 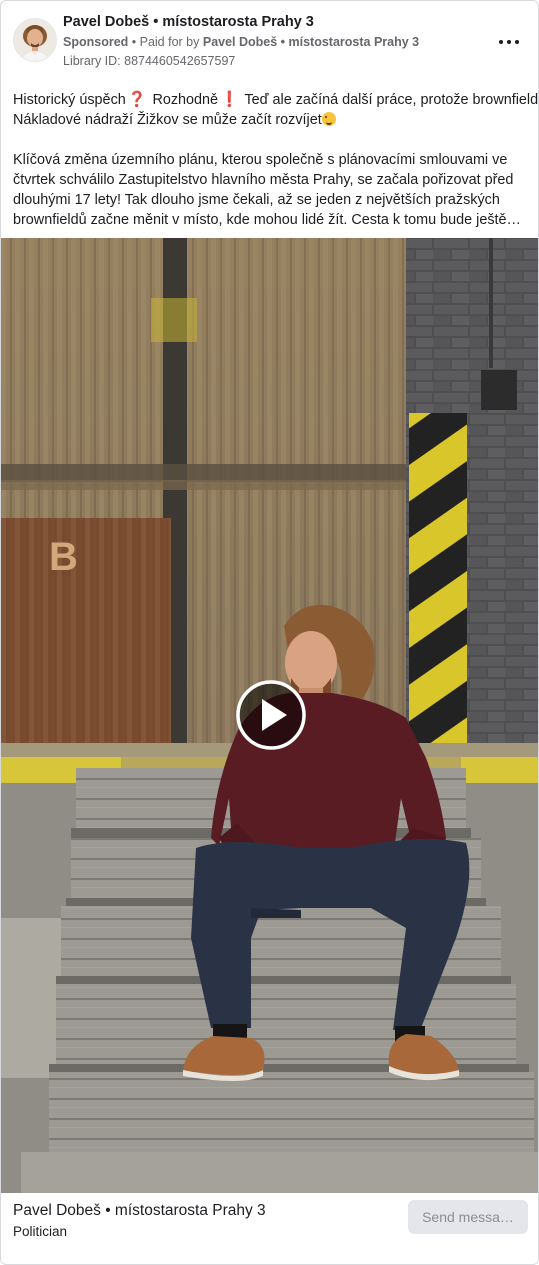 I want to click on footer-category: Politician, so click(x=40, y=1231).